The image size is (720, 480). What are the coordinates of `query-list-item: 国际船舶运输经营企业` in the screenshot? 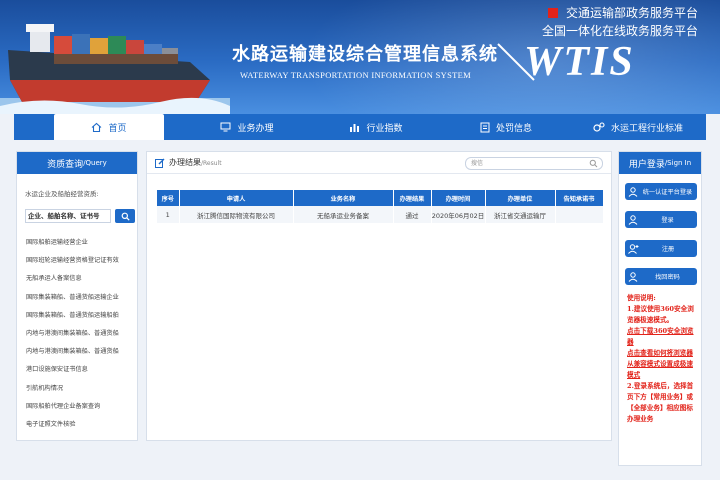 It's located at (81, 246).